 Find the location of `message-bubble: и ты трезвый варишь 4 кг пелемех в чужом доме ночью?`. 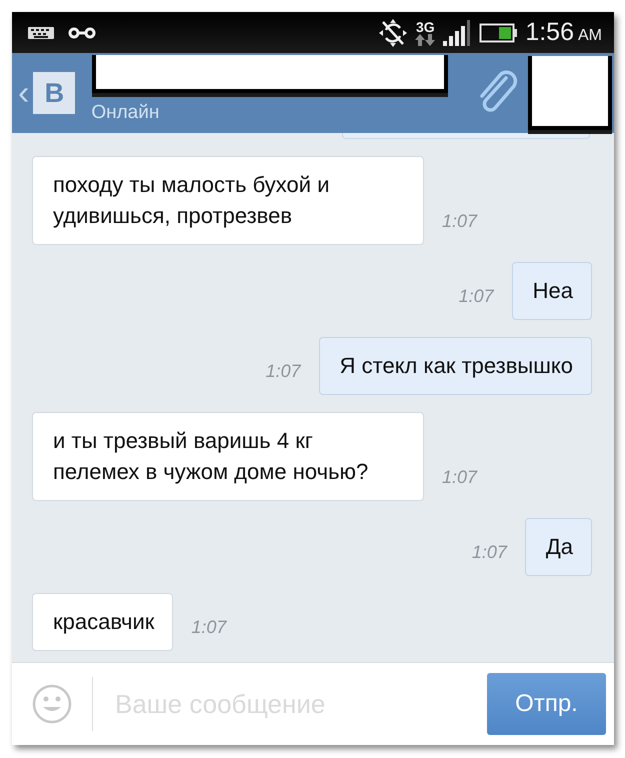

message-bubble: и ты трезвый варишь 4 кг пелемех в чужом доме ночью? is located at coordinates (228, 456).